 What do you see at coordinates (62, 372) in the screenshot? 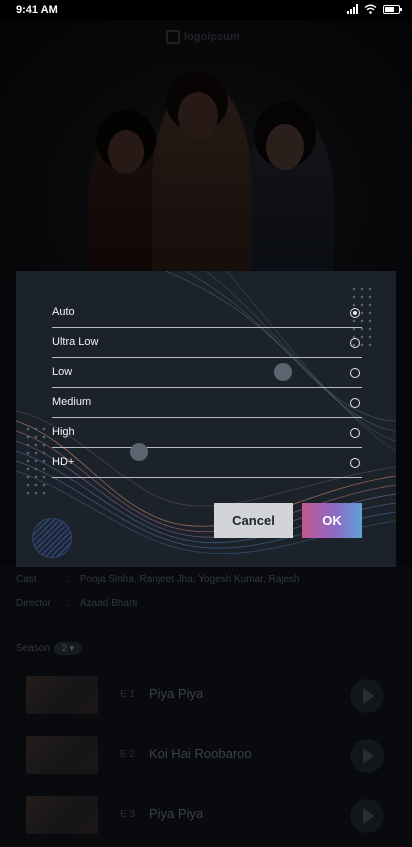
I see `option-label: Low` at bounding box center [62, 372].